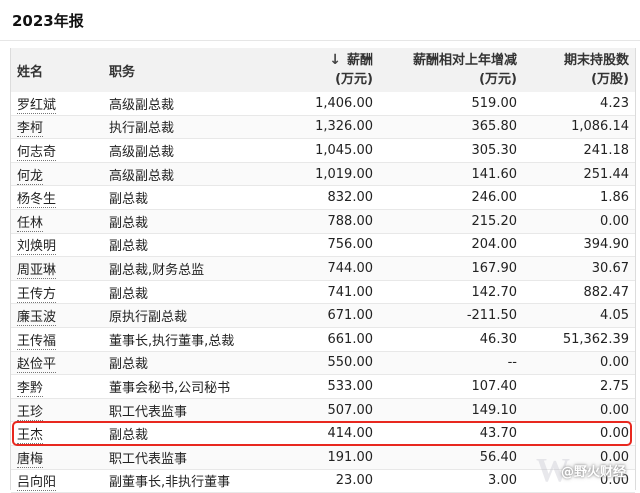 This screenshot has width=640, height=493. What do you see at coordinates (57, 70) in the screenshot?
I see `column-header-name: 姓名` at bounding box center [57, 70].